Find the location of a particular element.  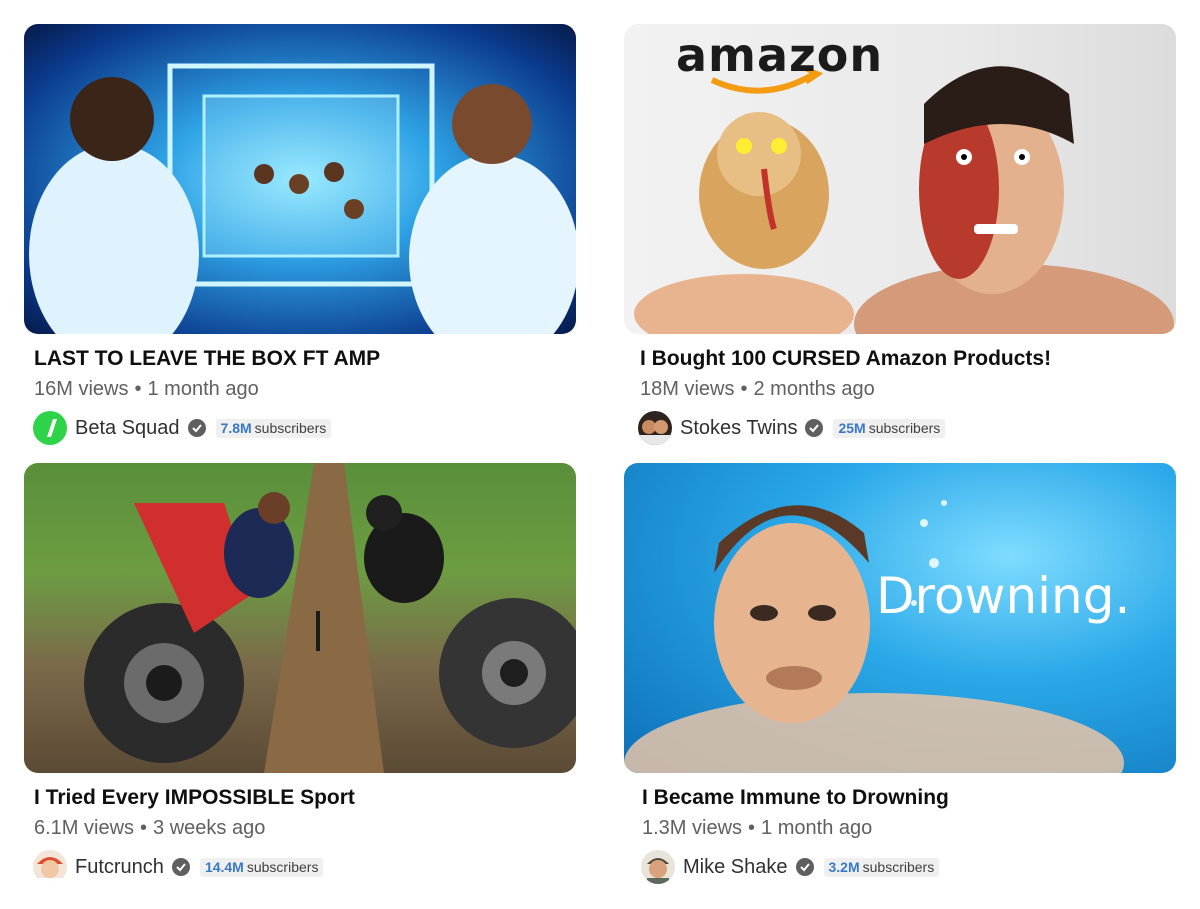

subscriber-count: 3.2M is located at coordinates (844, 866).